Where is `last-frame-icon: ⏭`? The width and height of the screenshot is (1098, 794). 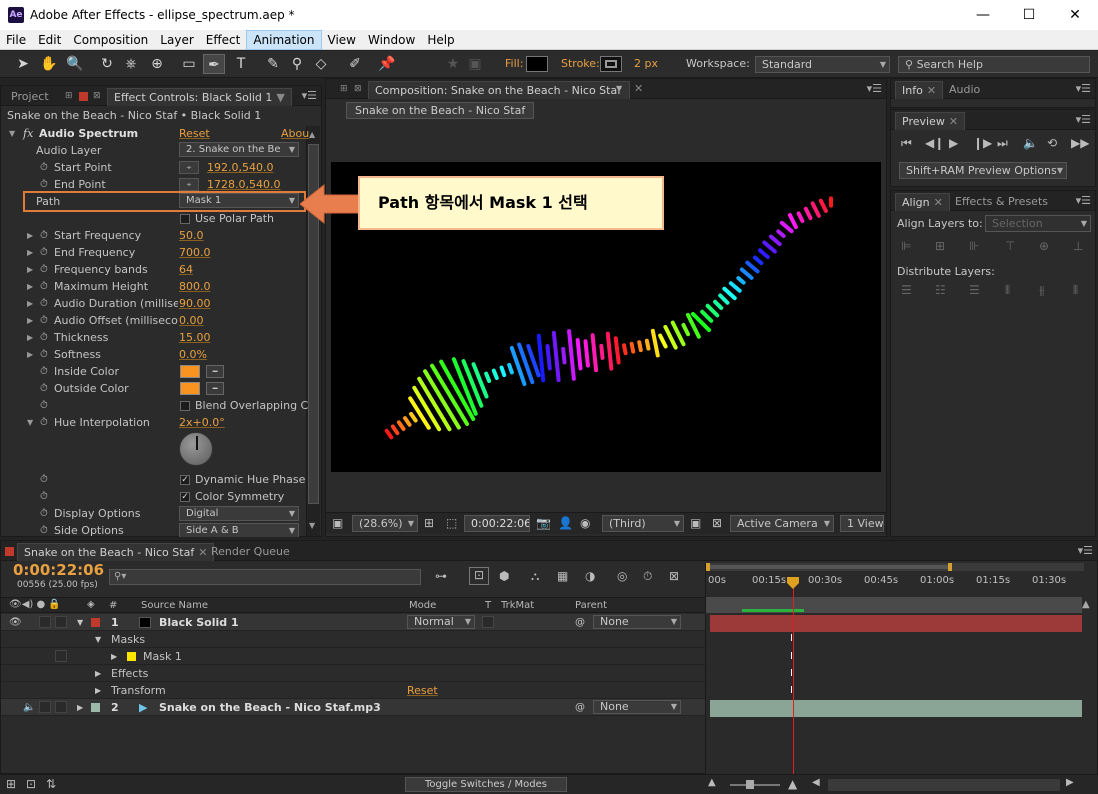 last-frame-icon: ⏭ is located at coordinates (1002, 143).